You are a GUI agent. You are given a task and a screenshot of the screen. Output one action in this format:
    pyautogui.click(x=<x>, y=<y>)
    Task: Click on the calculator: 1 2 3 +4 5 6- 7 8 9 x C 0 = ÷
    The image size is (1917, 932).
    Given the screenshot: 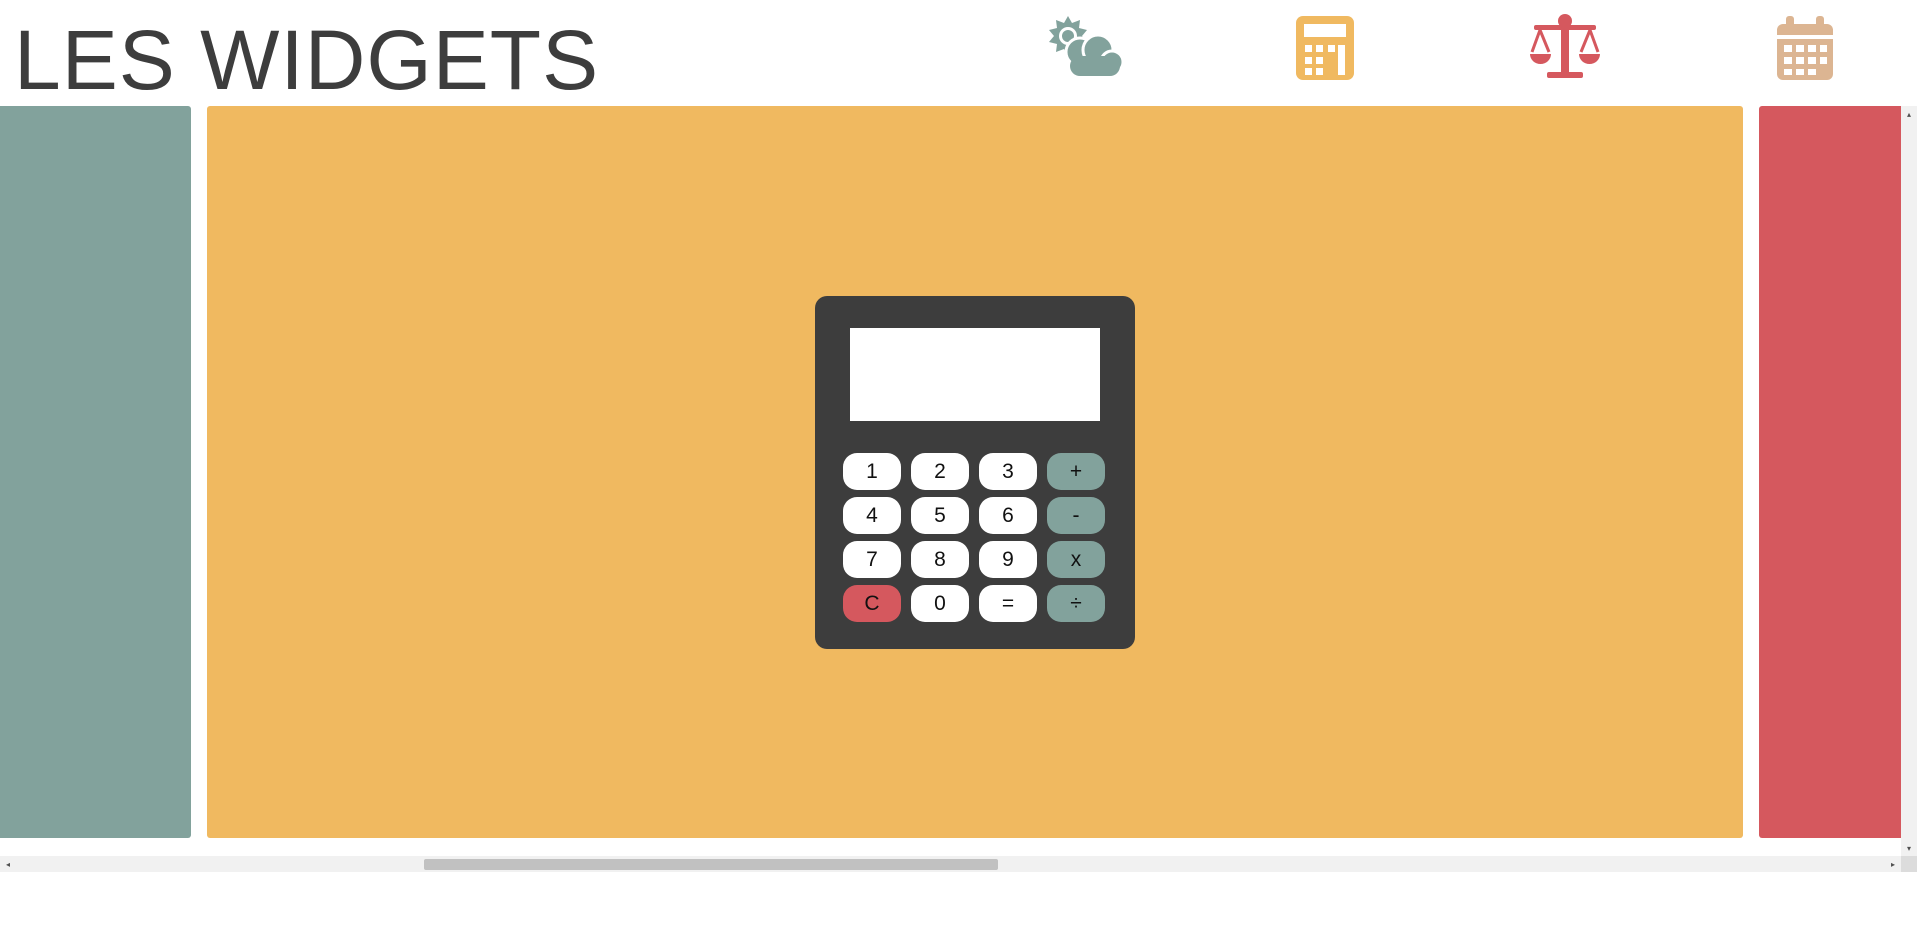 What is the action you would take?
    pyautogui.click(x=975, y=472)
    